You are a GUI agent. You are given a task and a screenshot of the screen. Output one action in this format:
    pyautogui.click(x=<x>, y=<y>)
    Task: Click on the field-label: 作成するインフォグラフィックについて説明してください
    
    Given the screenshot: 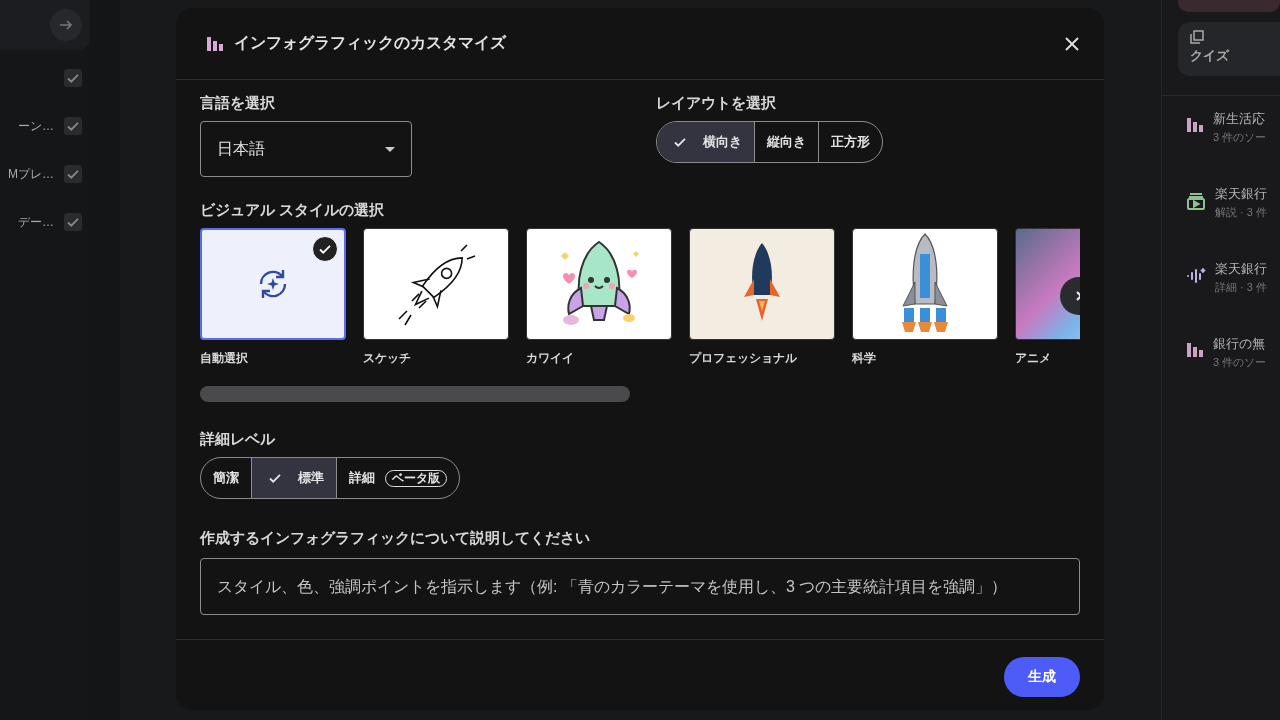 What is the action you would take?
    pyautogui.click(x=395, y=538)
    